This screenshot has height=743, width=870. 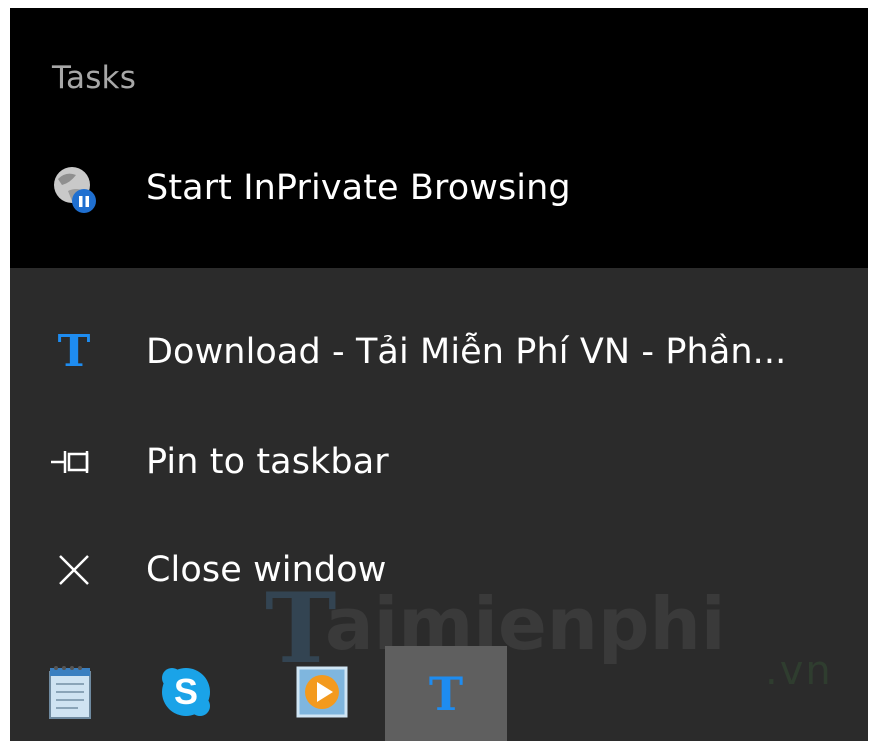 I want to click on taskbar-skype-button: S, so click(x=186, y=693).